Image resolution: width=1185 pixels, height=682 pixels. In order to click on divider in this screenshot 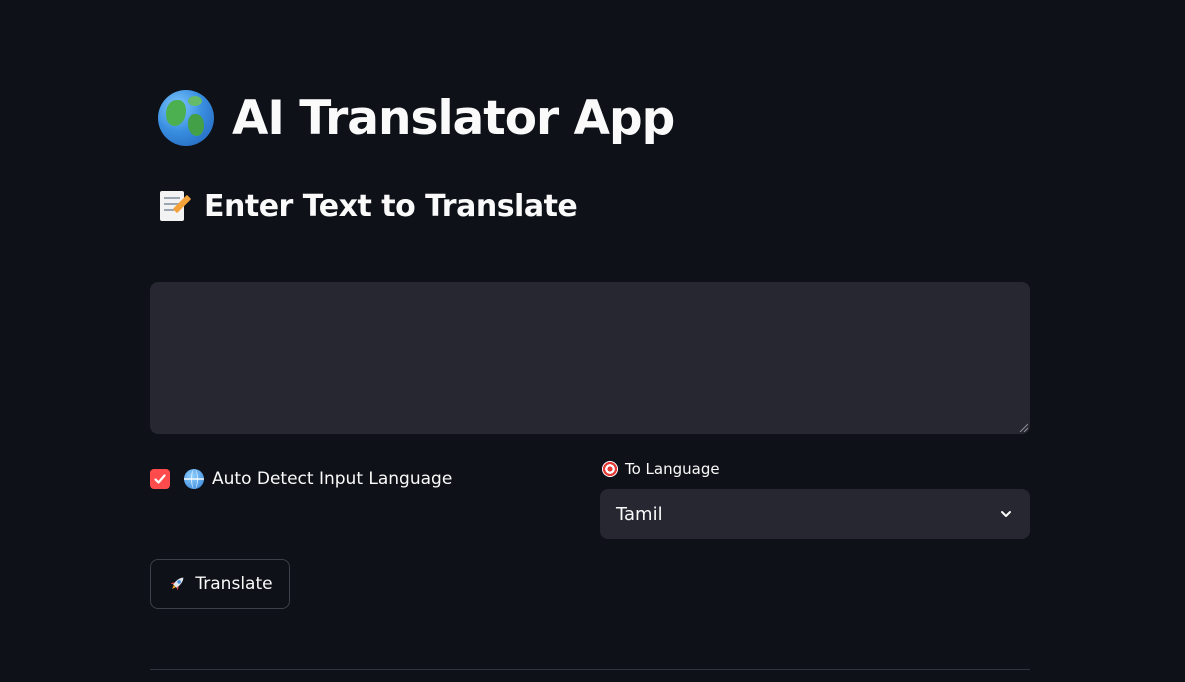, I will do `click(590, 669)`.